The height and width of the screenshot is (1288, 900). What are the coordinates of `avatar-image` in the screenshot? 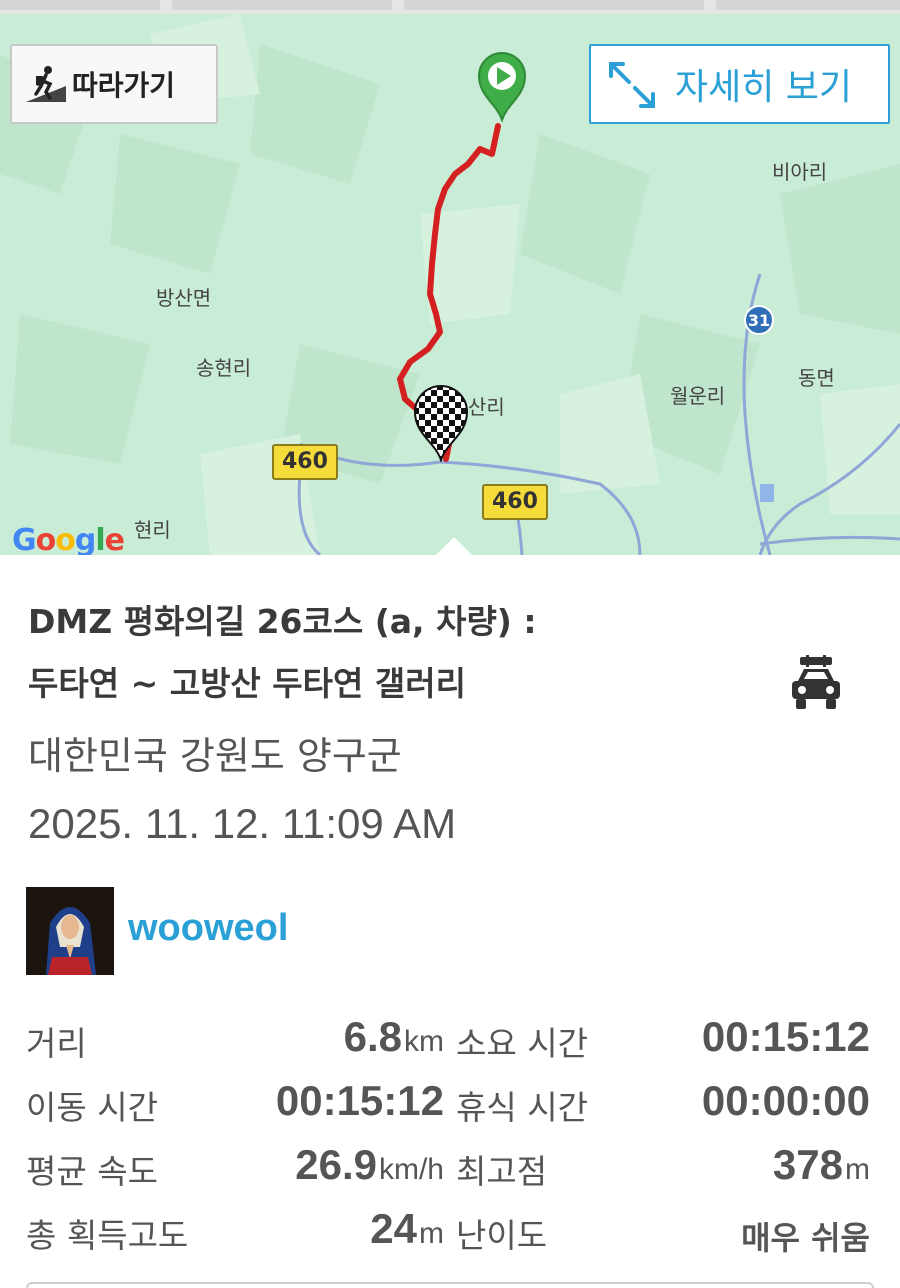 It's located at (70, 931).